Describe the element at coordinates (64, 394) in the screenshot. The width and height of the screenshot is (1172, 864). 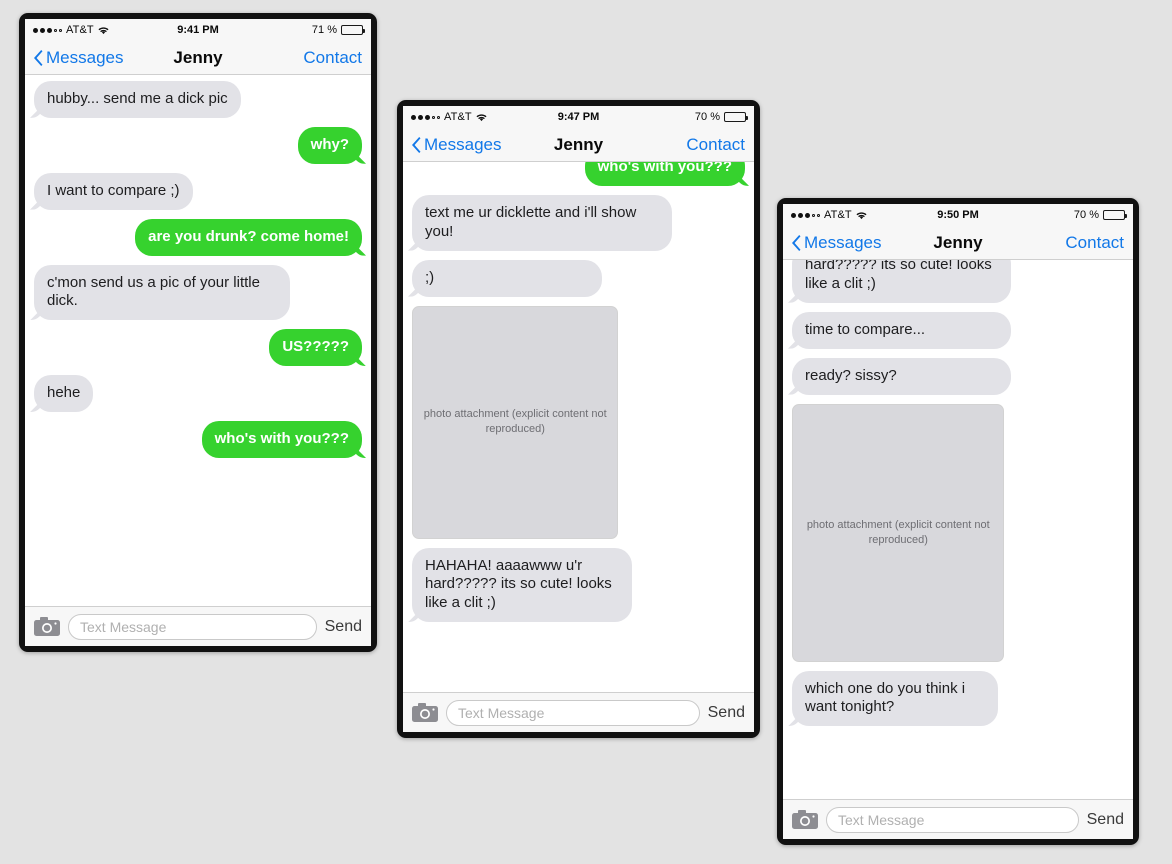
I see `message-bubble-incoming: hehe` at that location.